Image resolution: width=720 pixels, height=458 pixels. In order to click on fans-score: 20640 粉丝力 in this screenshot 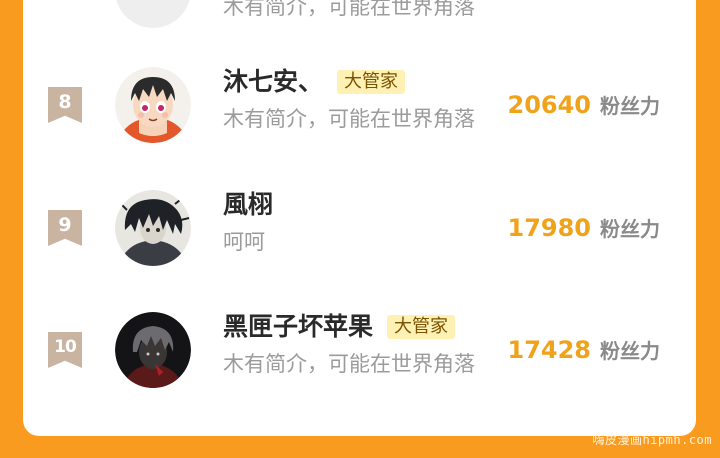, I will do `click(584, 105)`.